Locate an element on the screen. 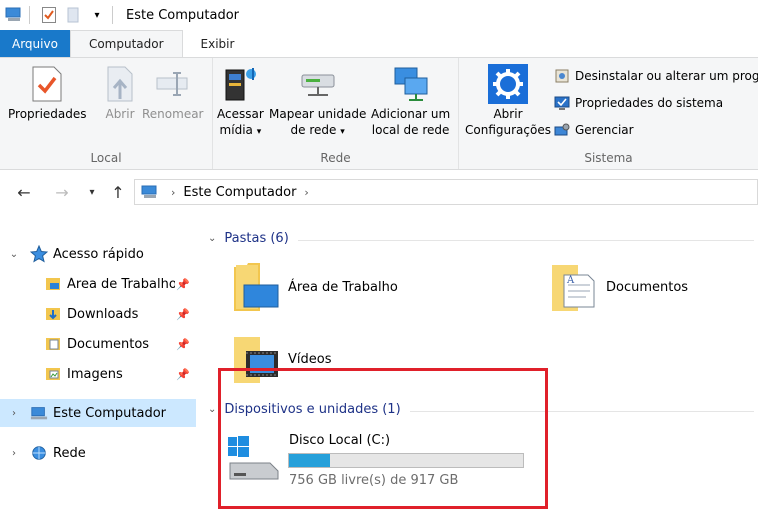  folder-area-de-trabalho: Área de Trabalho is located at coordinates (315, 287).